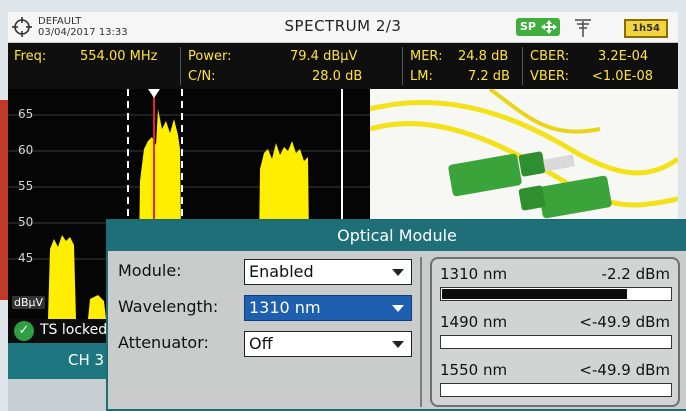 The width and height of the screenshot is (686, 411). Describe the element at coordinates (426, 56) in the screenshot. I see `mer-label: MER:` at that location.